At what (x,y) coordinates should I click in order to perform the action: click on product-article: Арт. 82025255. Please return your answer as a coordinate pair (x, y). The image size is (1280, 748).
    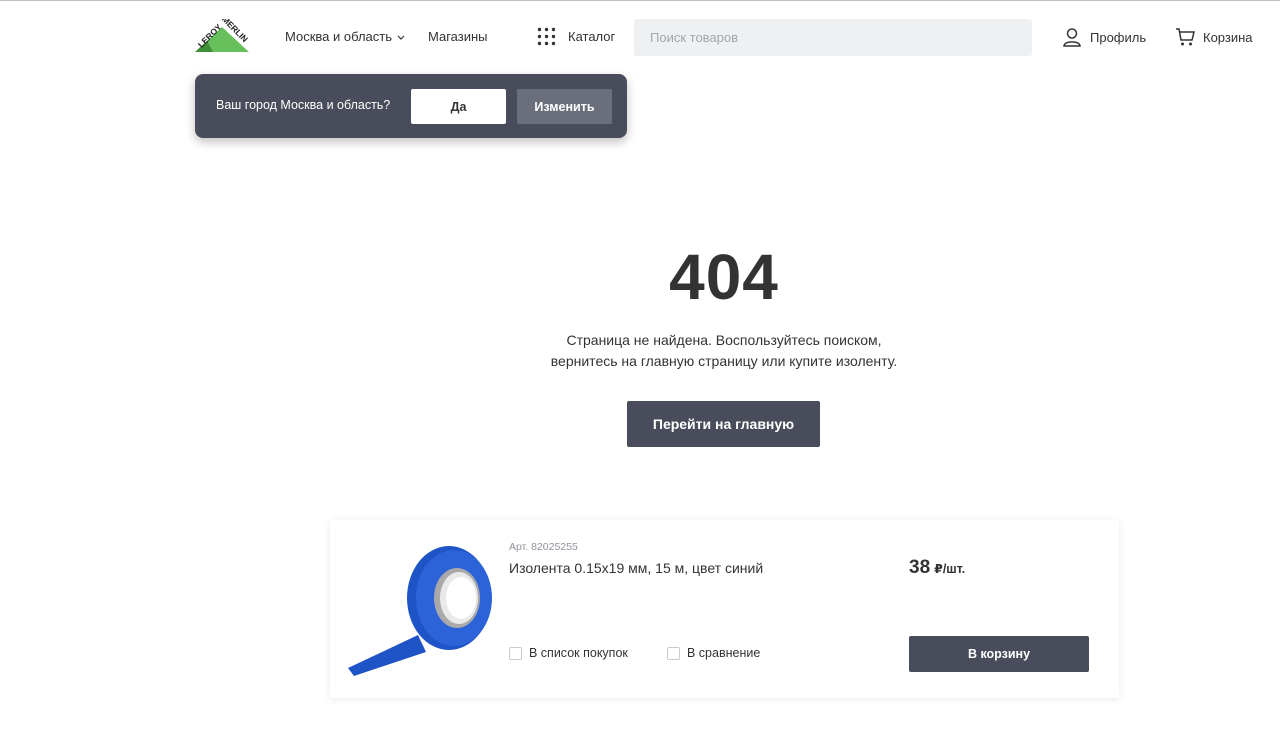
    Looking at the image, I should click on (543, 547).